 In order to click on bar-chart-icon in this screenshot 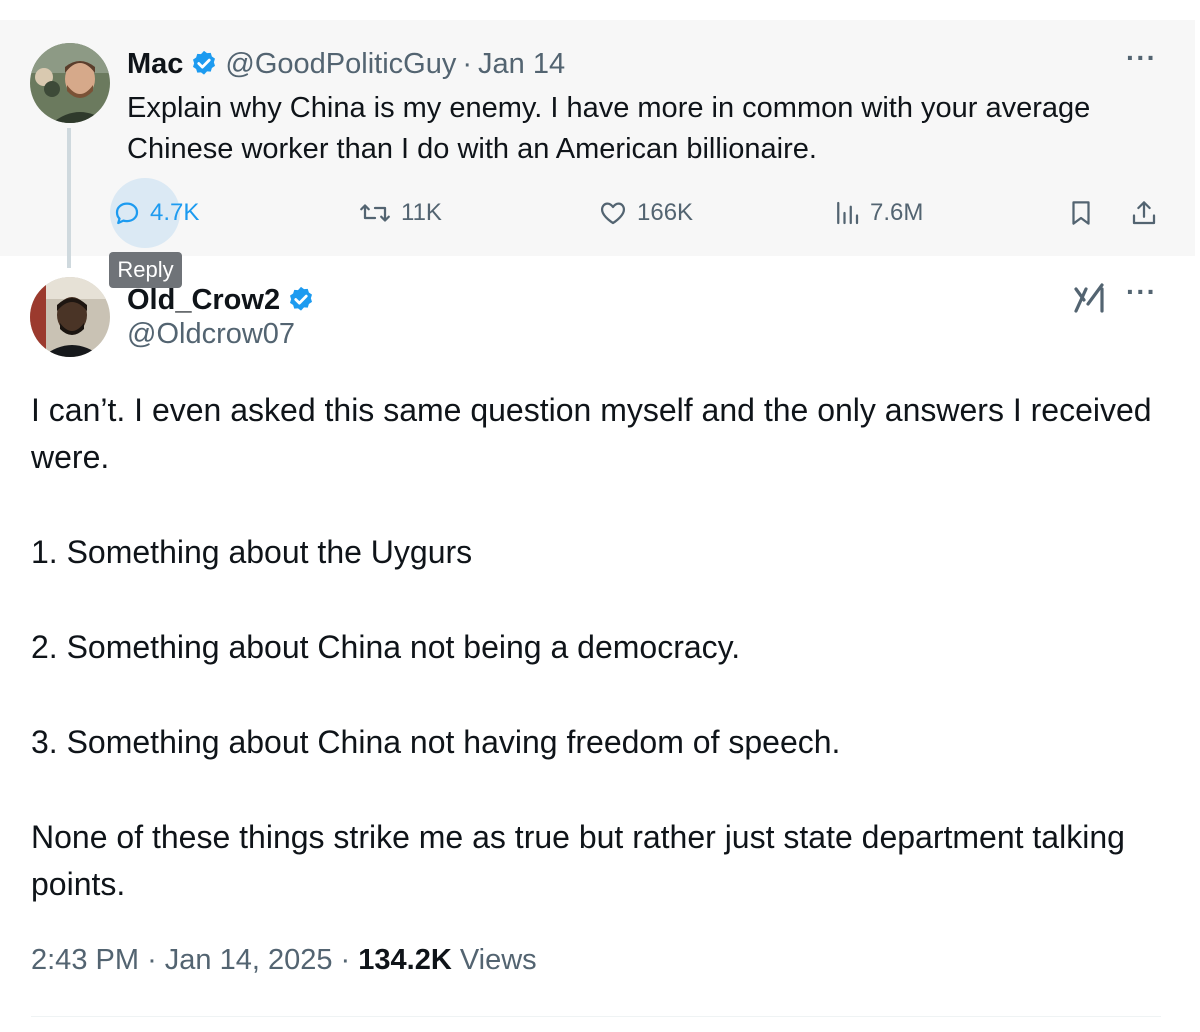, I will do `click(847, 213)`.